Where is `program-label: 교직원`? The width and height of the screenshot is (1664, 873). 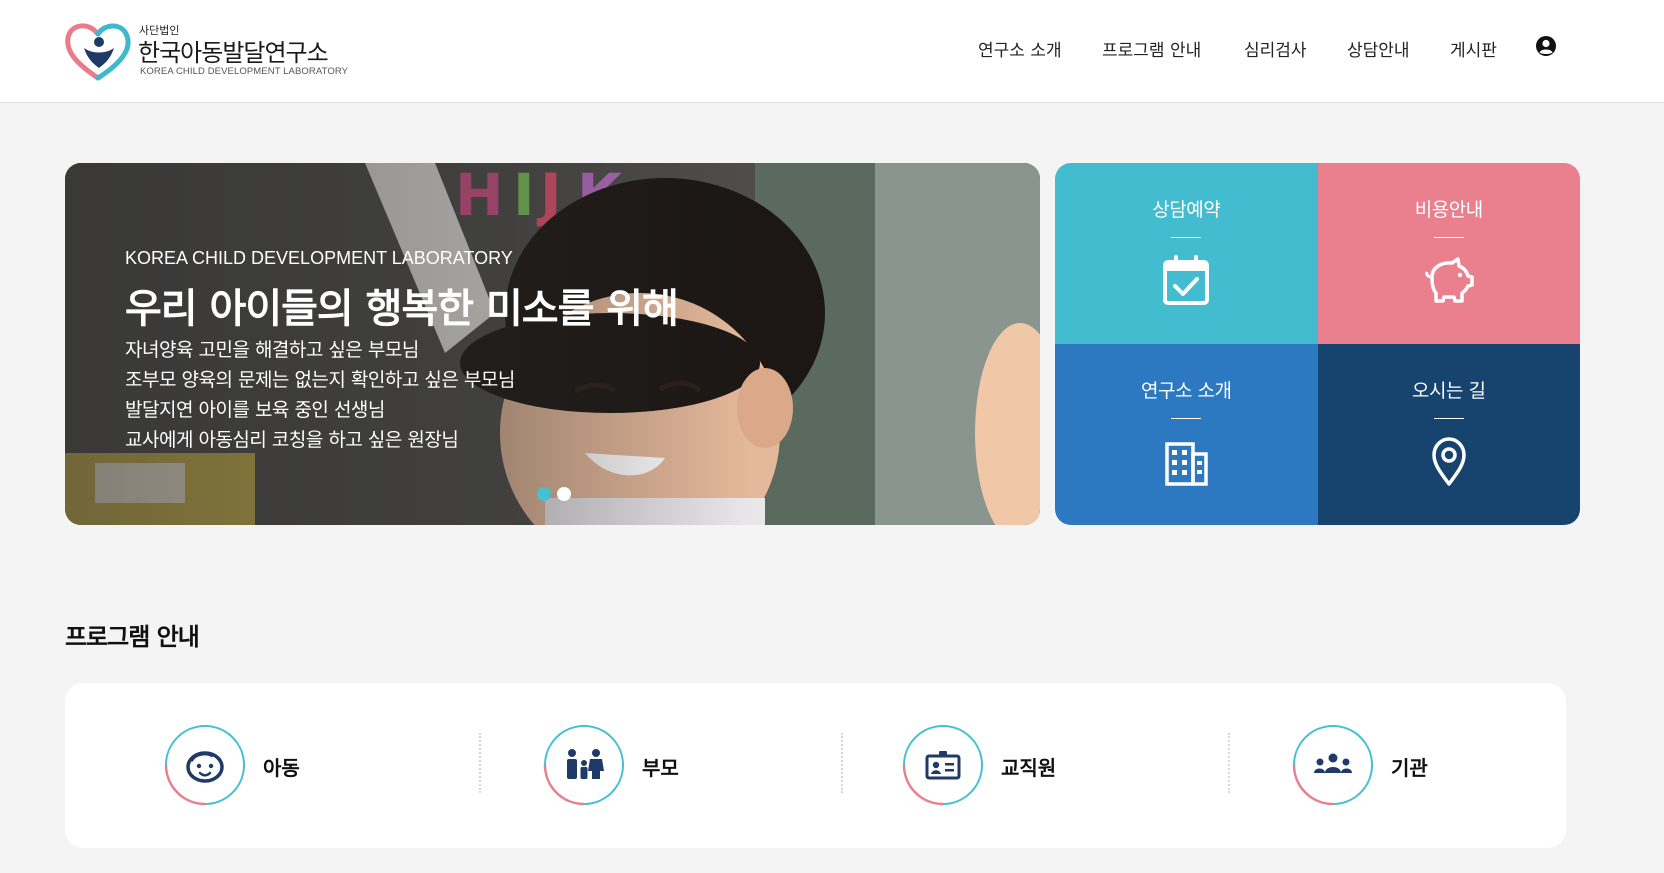 program-label: 교직원 is located at coordinates (1029, 768).